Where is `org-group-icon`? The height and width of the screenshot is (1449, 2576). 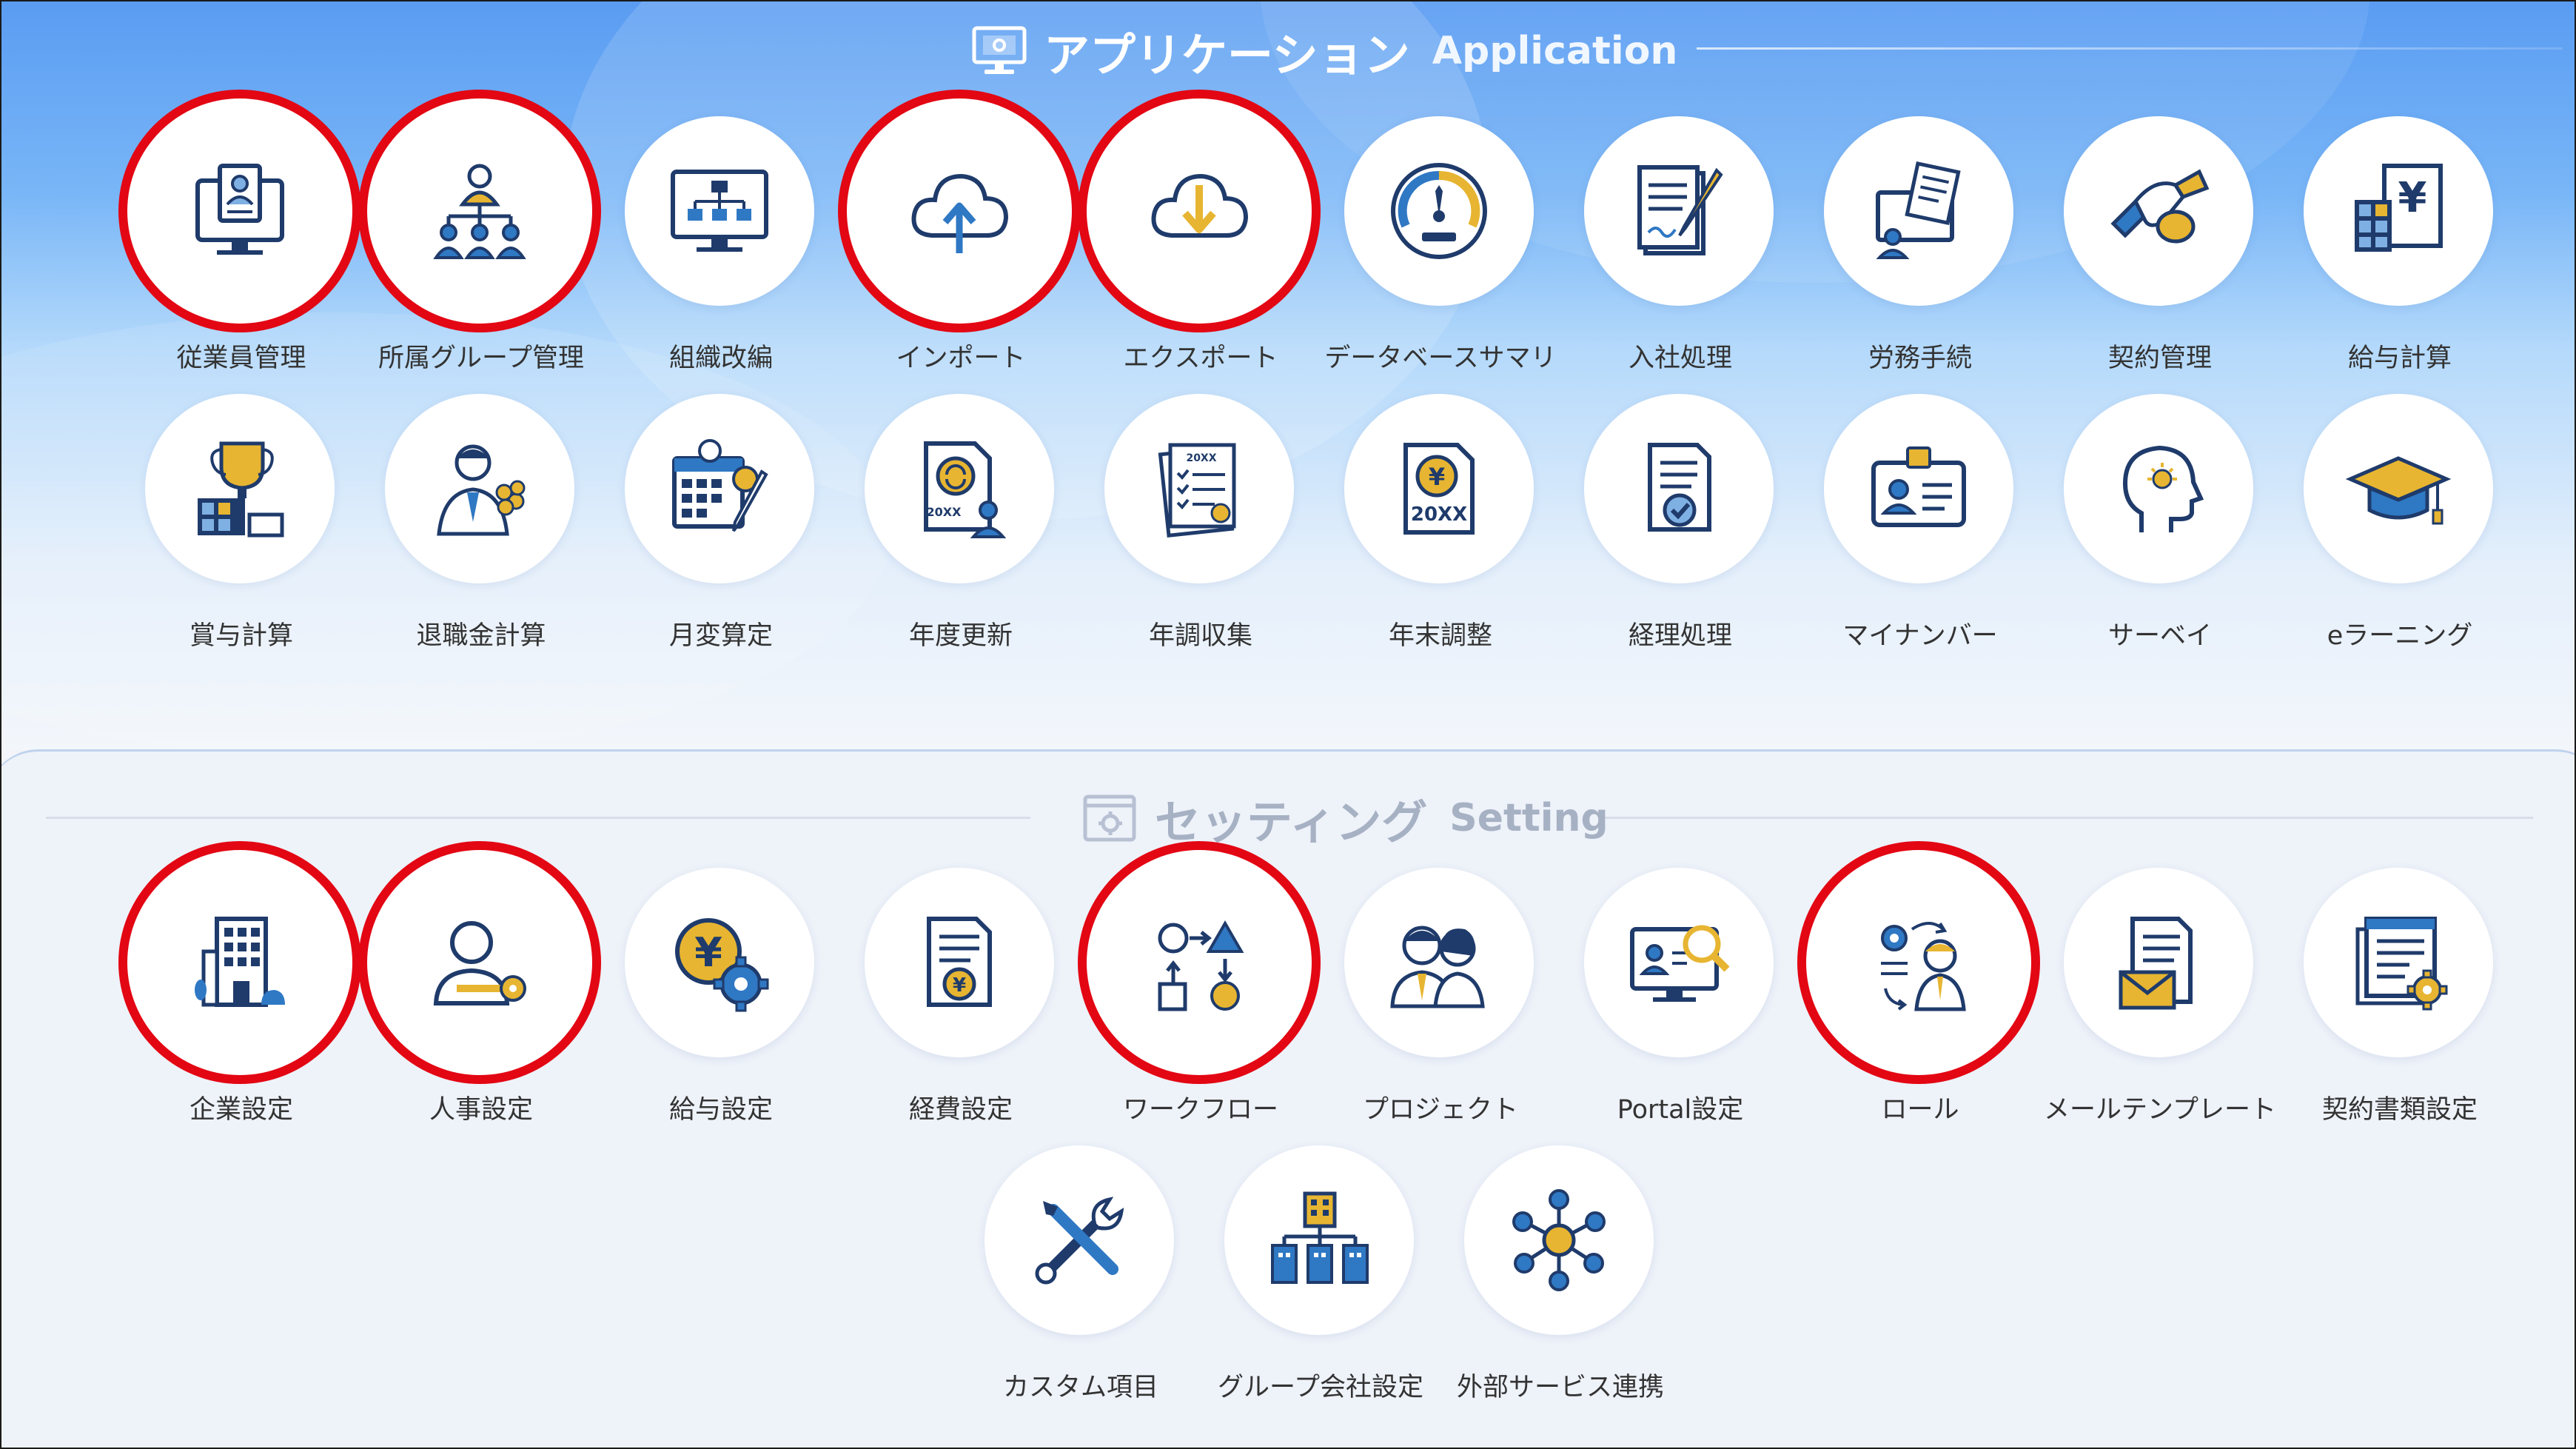 org-group-icon is located at coordinates (479, 211).